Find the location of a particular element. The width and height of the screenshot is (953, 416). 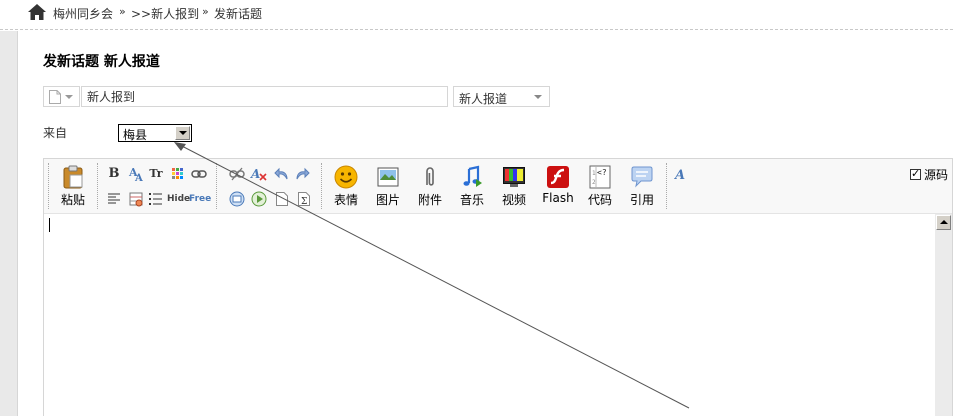

breadcrumb: 梅州同乡会 » >>新人报到 » 发新话题 is located at coordinates (476, 15).